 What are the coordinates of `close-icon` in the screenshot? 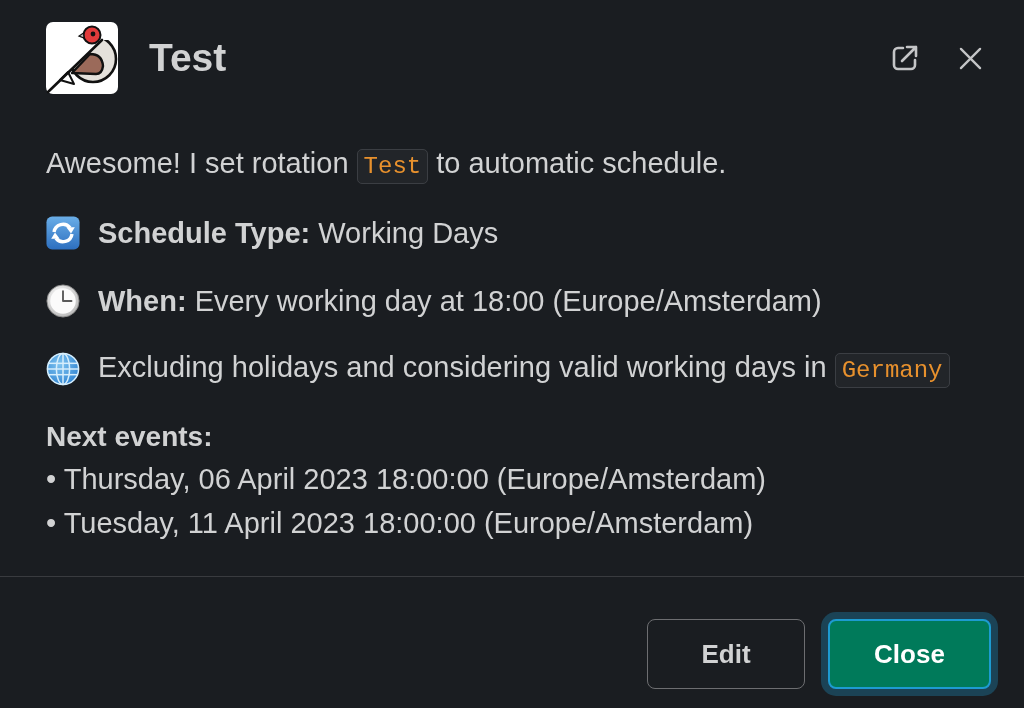 It's located at (970, 58).